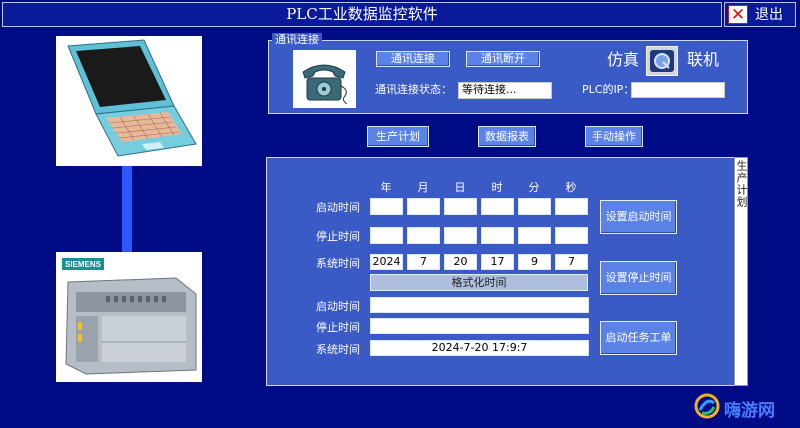  Describe the element at coordinates (678, 90) in the screenshot. I see `plc-ip-input` at that location.